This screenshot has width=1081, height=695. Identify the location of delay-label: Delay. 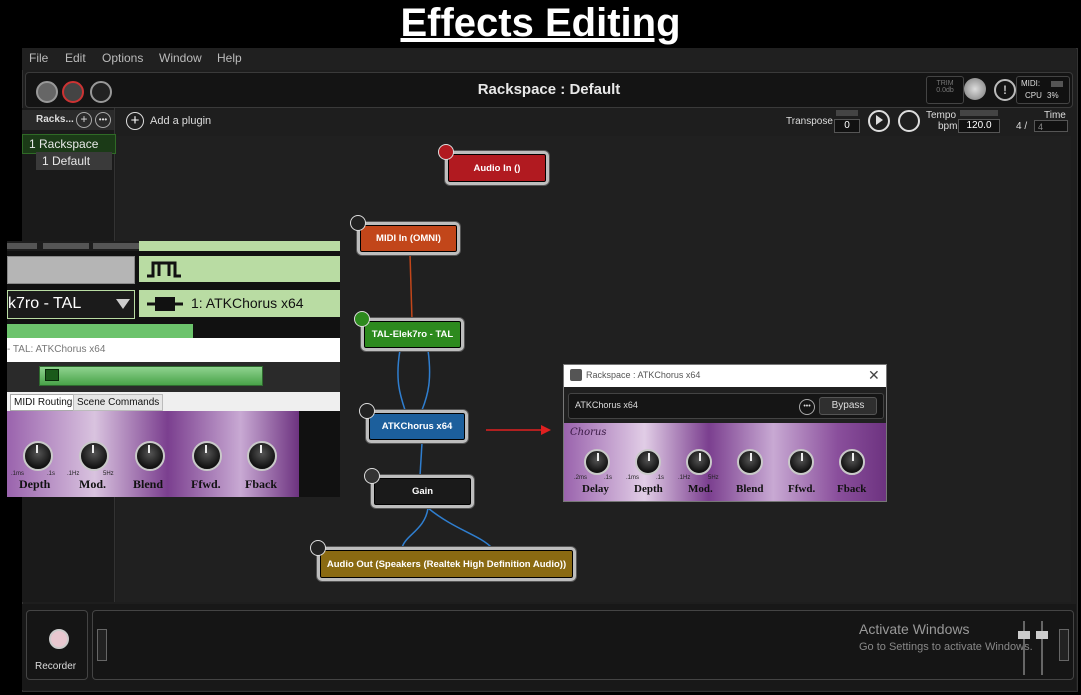
(595, 489).